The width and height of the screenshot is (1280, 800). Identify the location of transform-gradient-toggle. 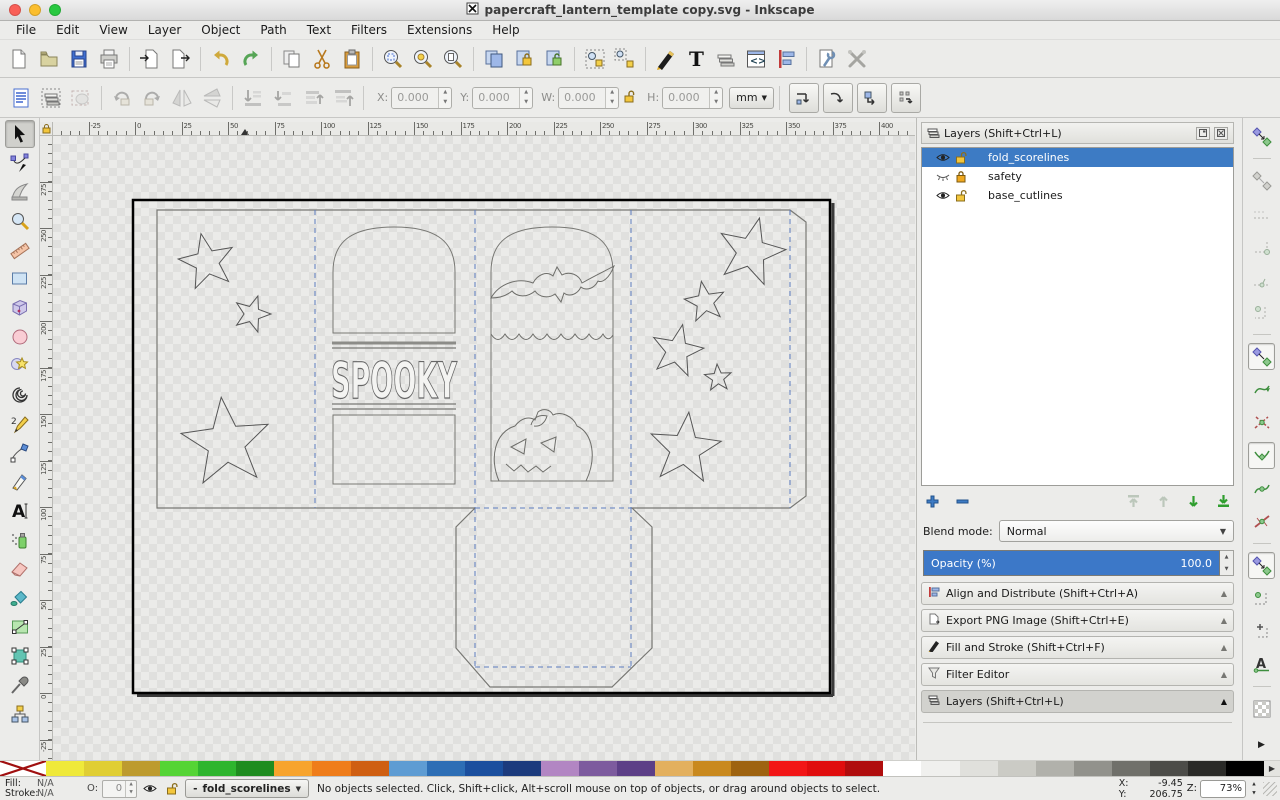
(871, 97).